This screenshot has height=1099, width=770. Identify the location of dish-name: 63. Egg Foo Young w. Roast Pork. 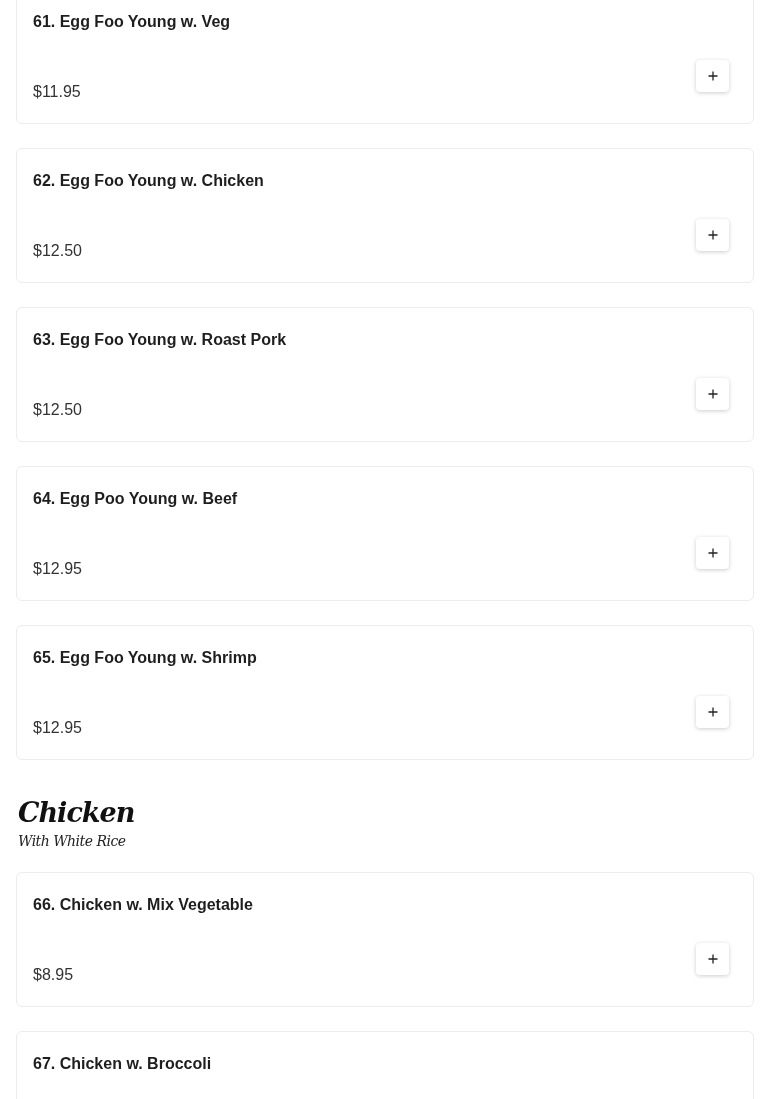
(160, 340).